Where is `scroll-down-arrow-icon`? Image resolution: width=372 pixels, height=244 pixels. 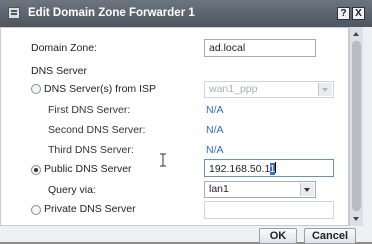
scroll-down-arrow-icon is located at coordinates (356, 219).